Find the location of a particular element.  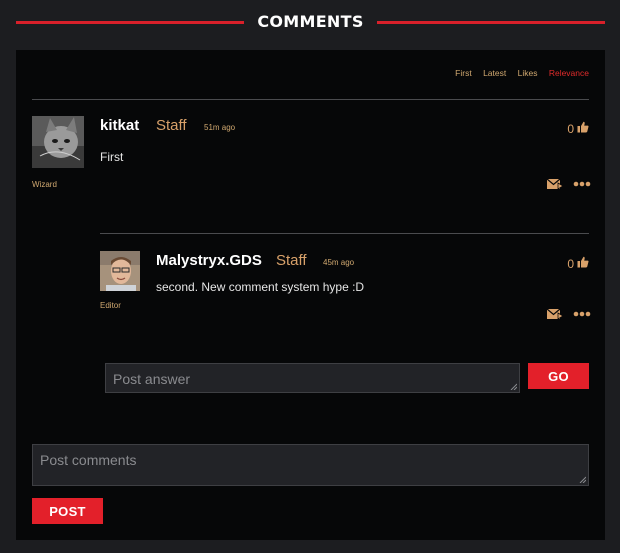

user-rank: Wizard is located at coordinates (44, 184).